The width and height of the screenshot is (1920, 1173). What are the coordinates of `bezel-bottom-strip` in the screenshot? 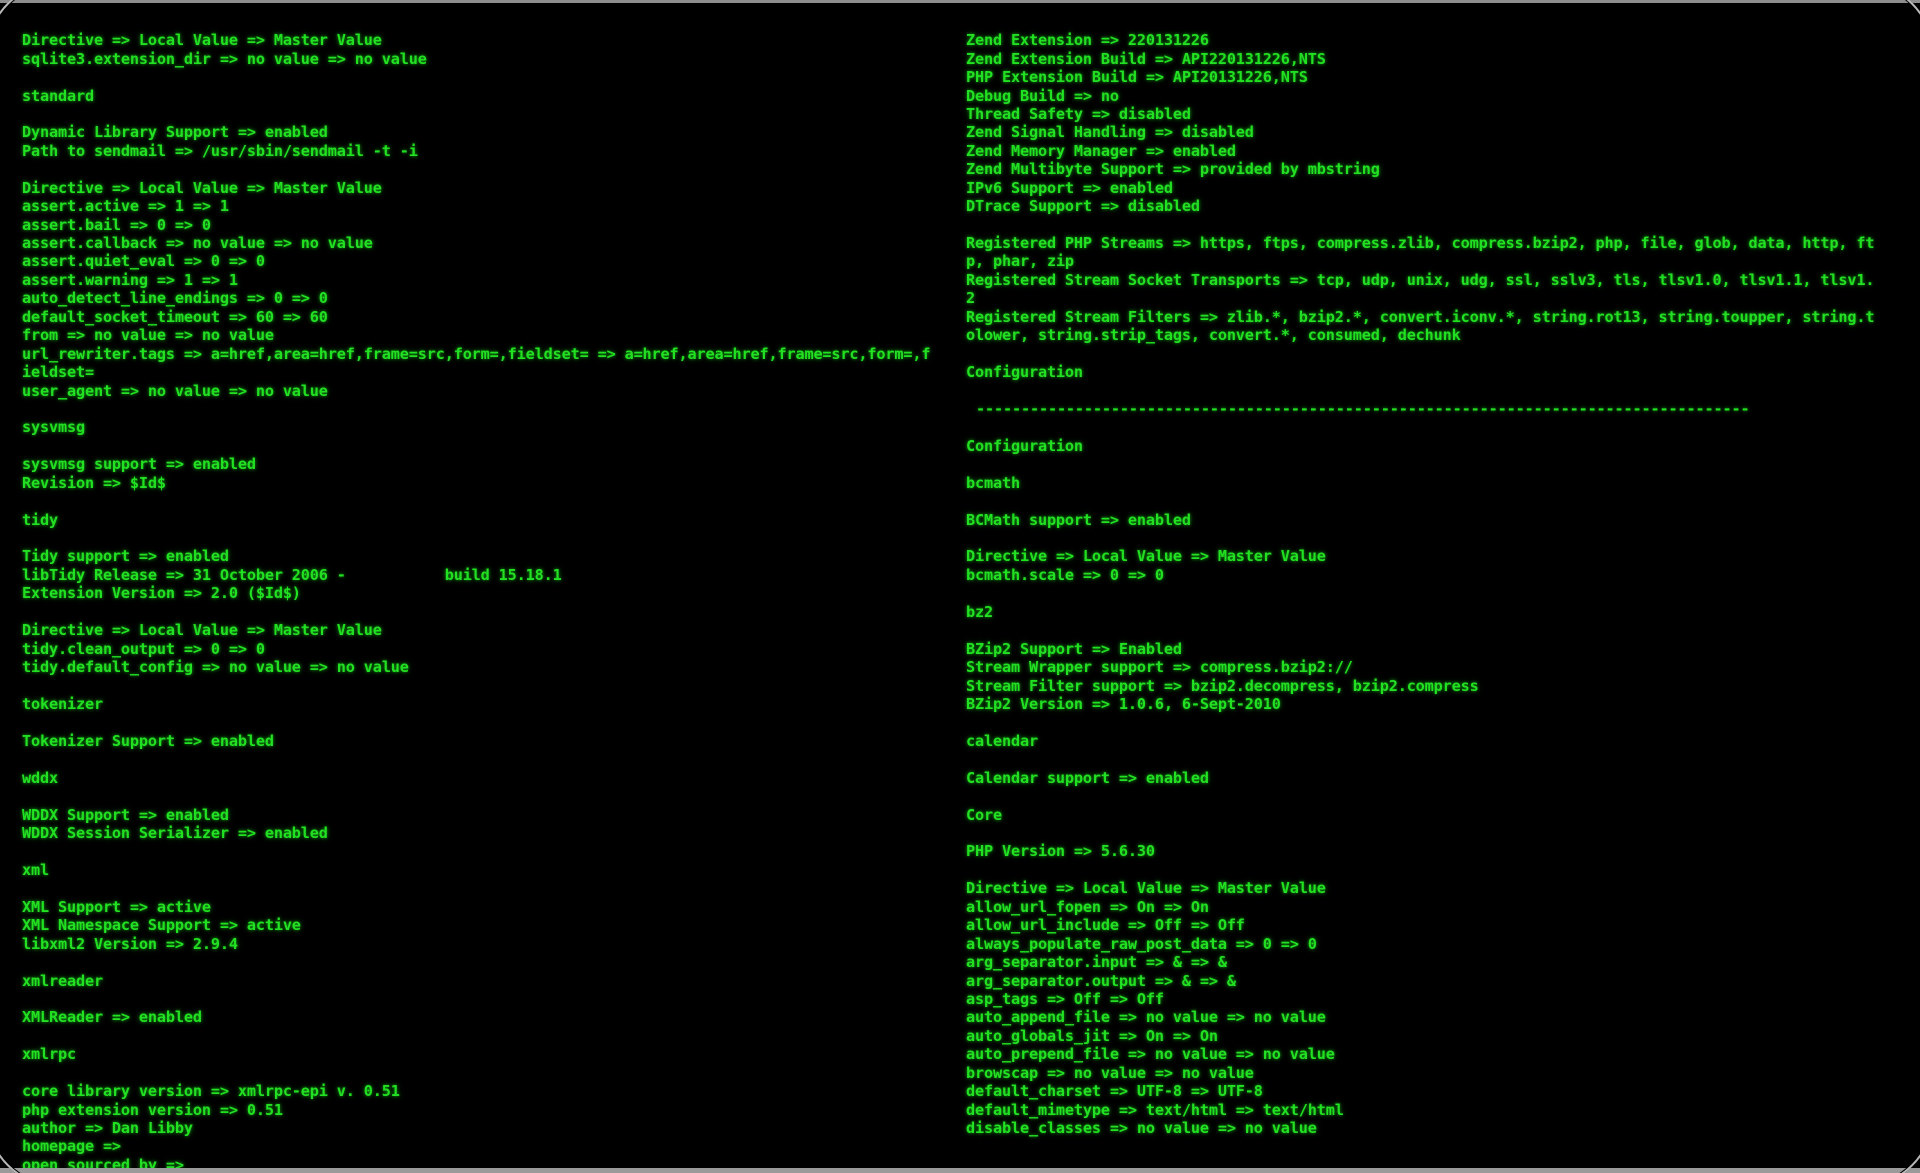 It's located at (960, 1170).